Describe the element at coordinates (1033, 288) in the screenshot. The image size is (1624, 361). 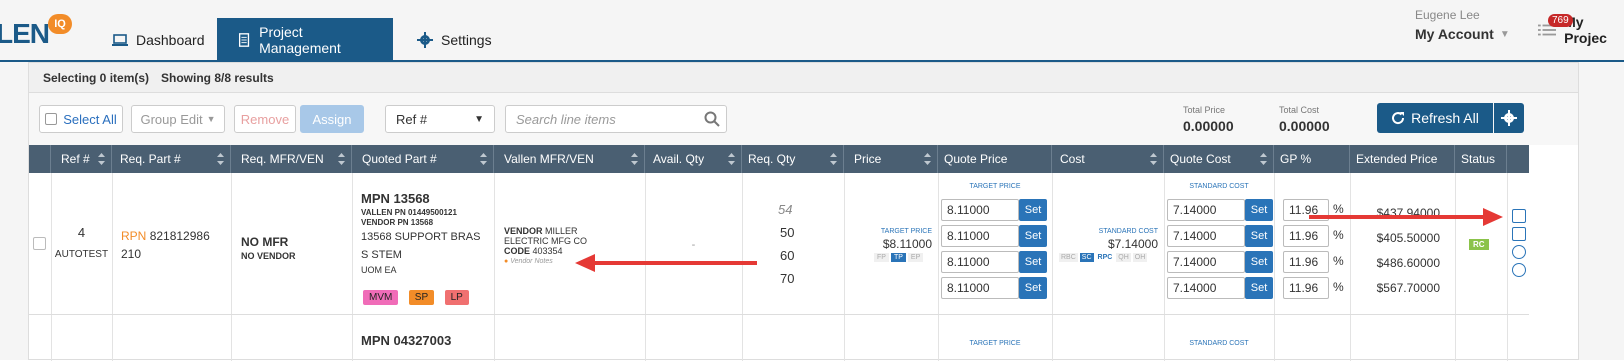
I see `quote-price-set-button-4: Set` at that location.